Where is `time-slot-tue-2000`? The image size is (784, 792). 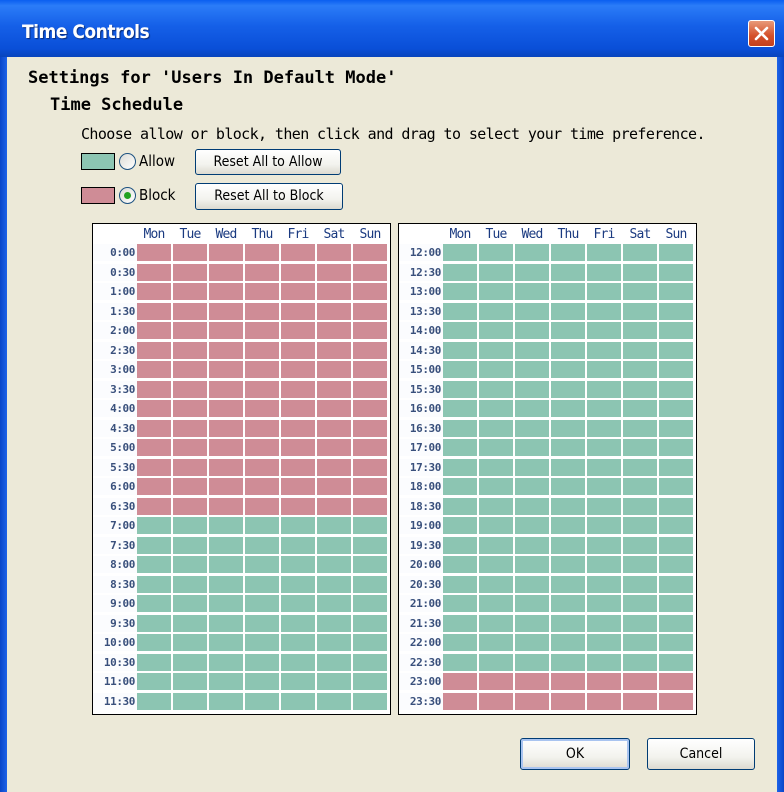
time-slot-tue-2000 is located at coordinates (496, 564).